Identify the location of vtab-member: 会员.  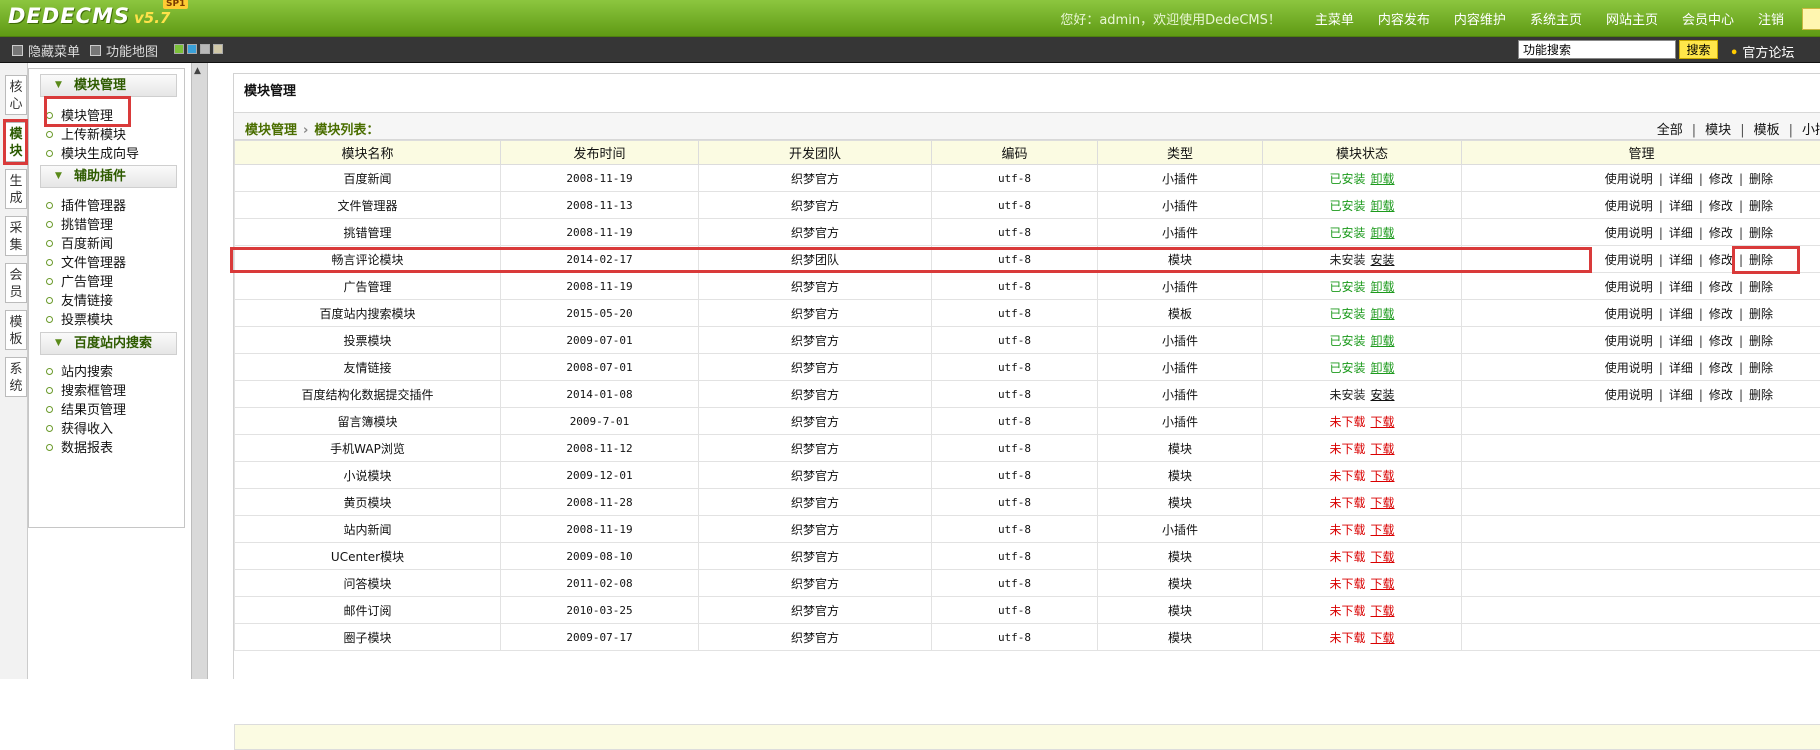
(16, 283).